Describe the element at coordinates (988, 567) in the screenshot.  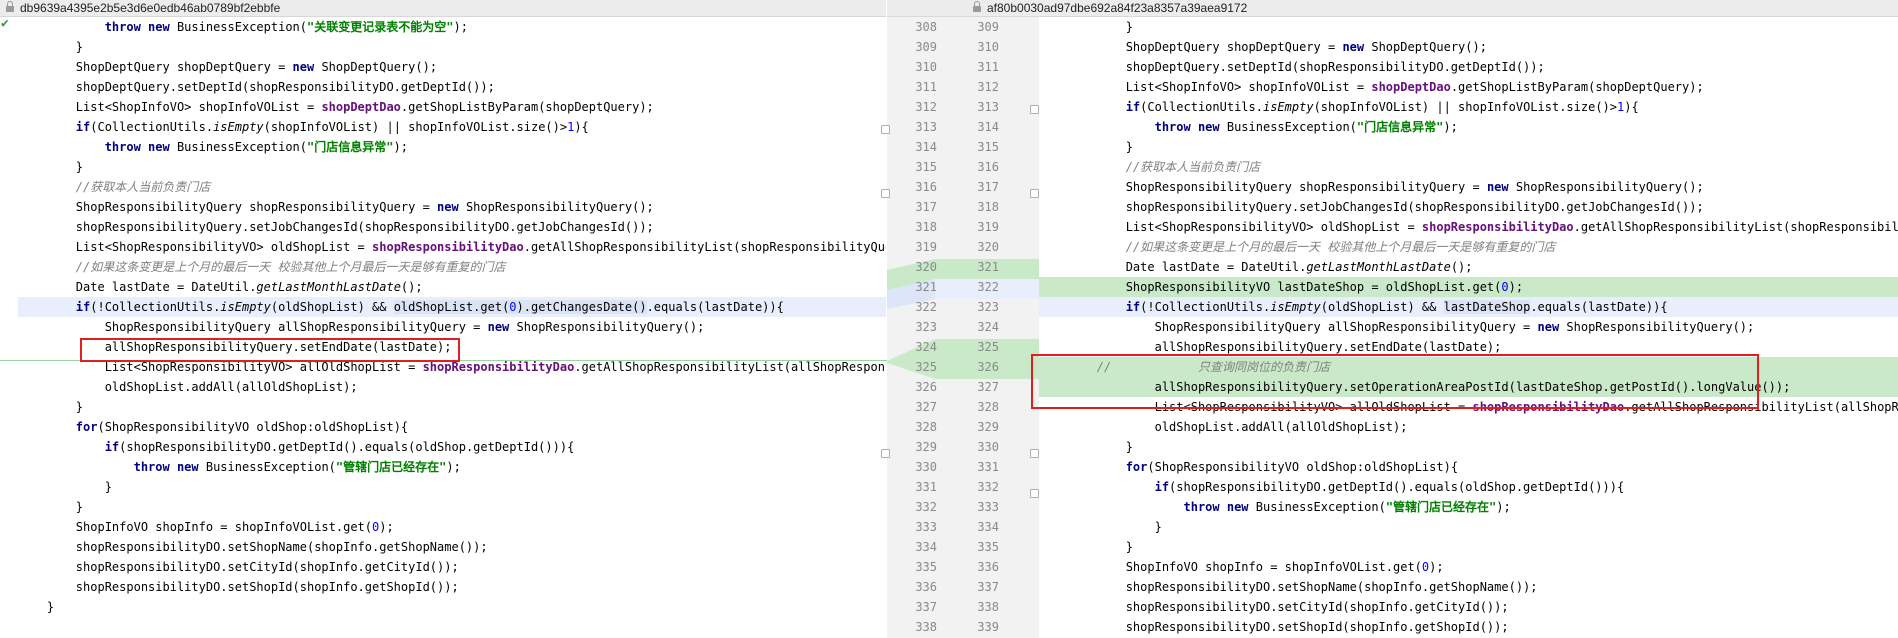
I see `right-line-number: 336` at that location.